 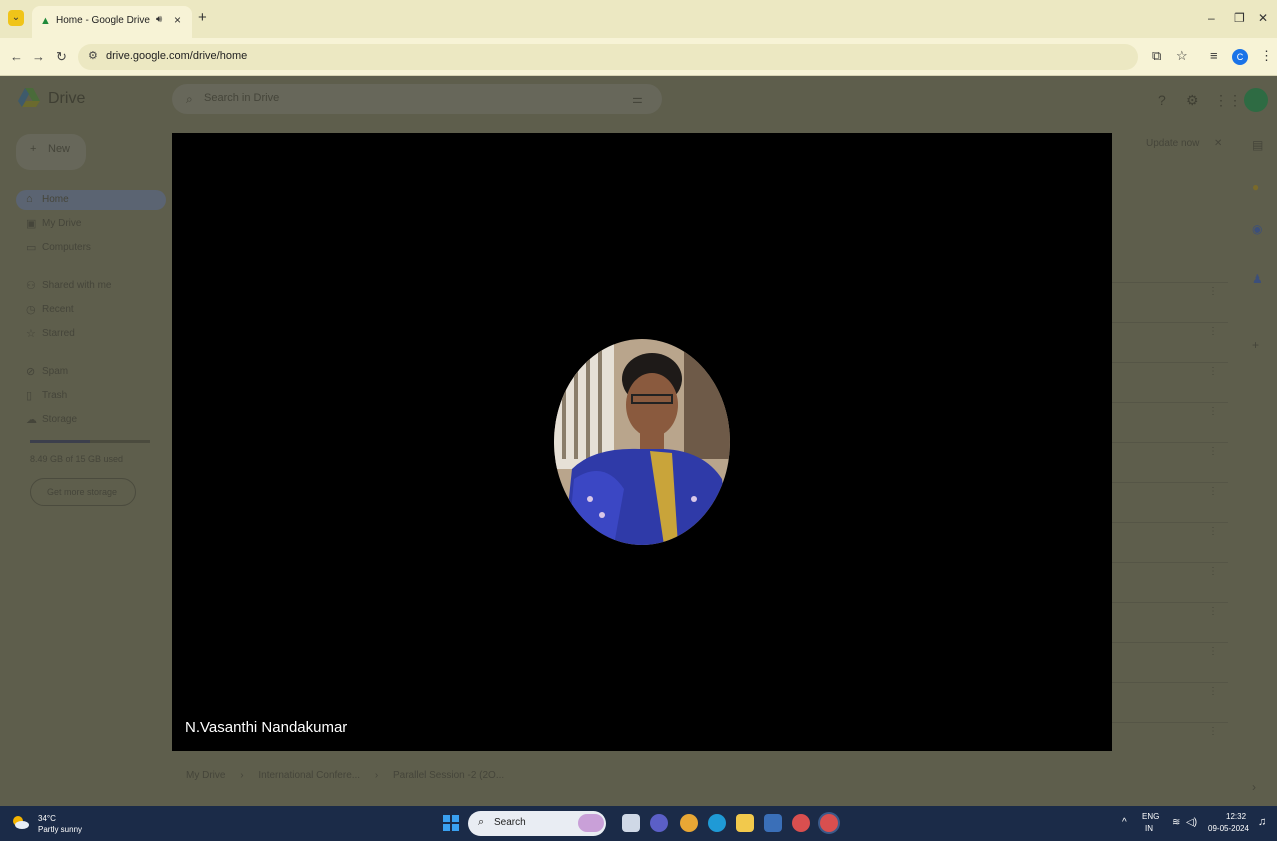 I want to click on sidebar-item-label: Spam, so click(x=55, y=371).